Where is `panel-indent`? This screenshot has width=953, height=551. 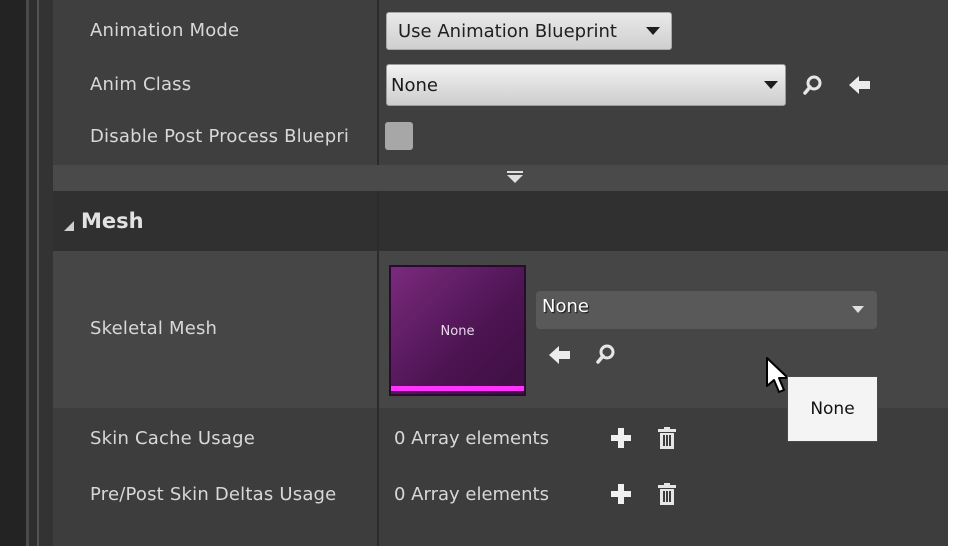 panel-indent is located at coordinates (46, 273).